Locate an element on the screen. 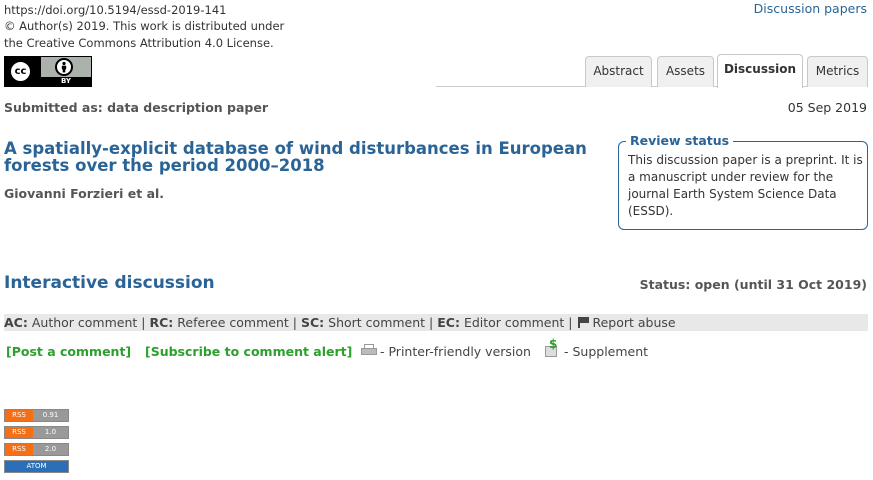  tab-assets: Assets is located at coordinates (685, 71).